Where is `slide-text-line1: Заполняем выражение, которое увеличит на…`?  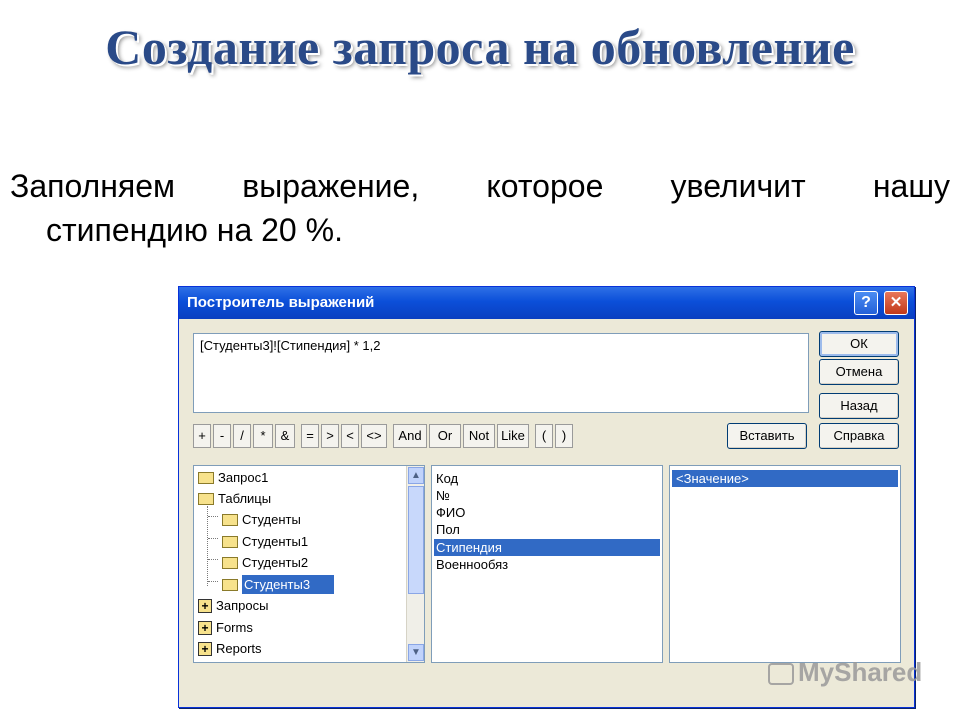 slide-text-line1: Заполняем выражение, которое увеличит на… is located at coordinates (480, 186).